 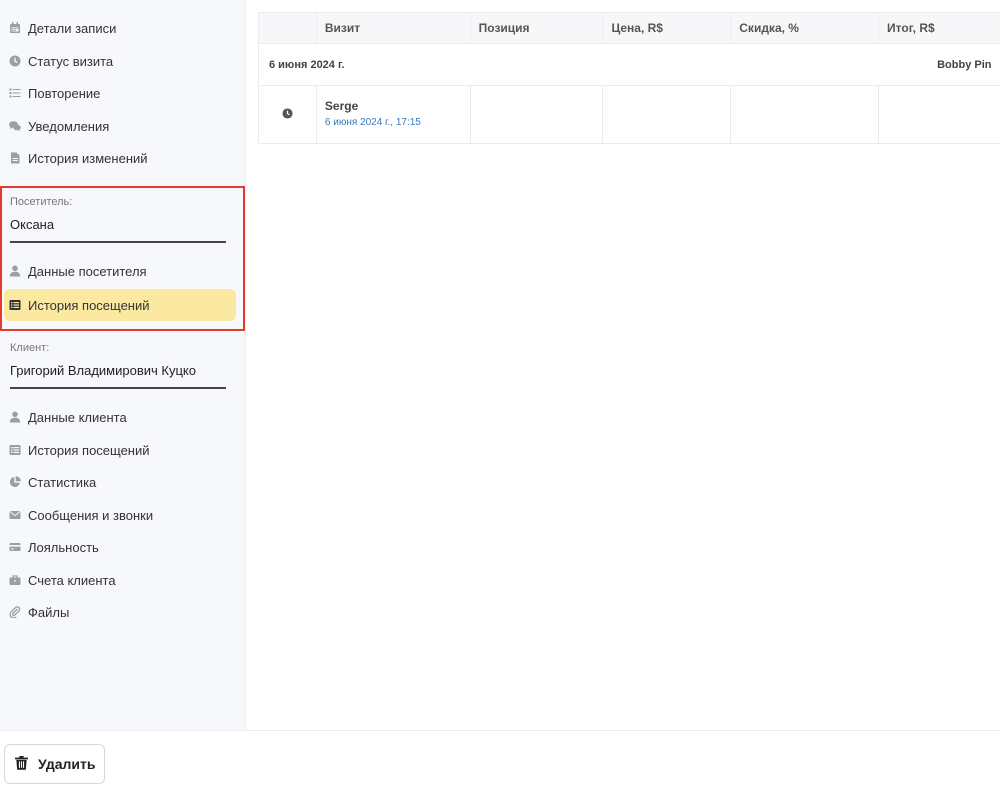 What do you see at coordinates (67, 764) in the screenshot?
I see `delete-button-label: Удалить` at bounding box center [67, 764].